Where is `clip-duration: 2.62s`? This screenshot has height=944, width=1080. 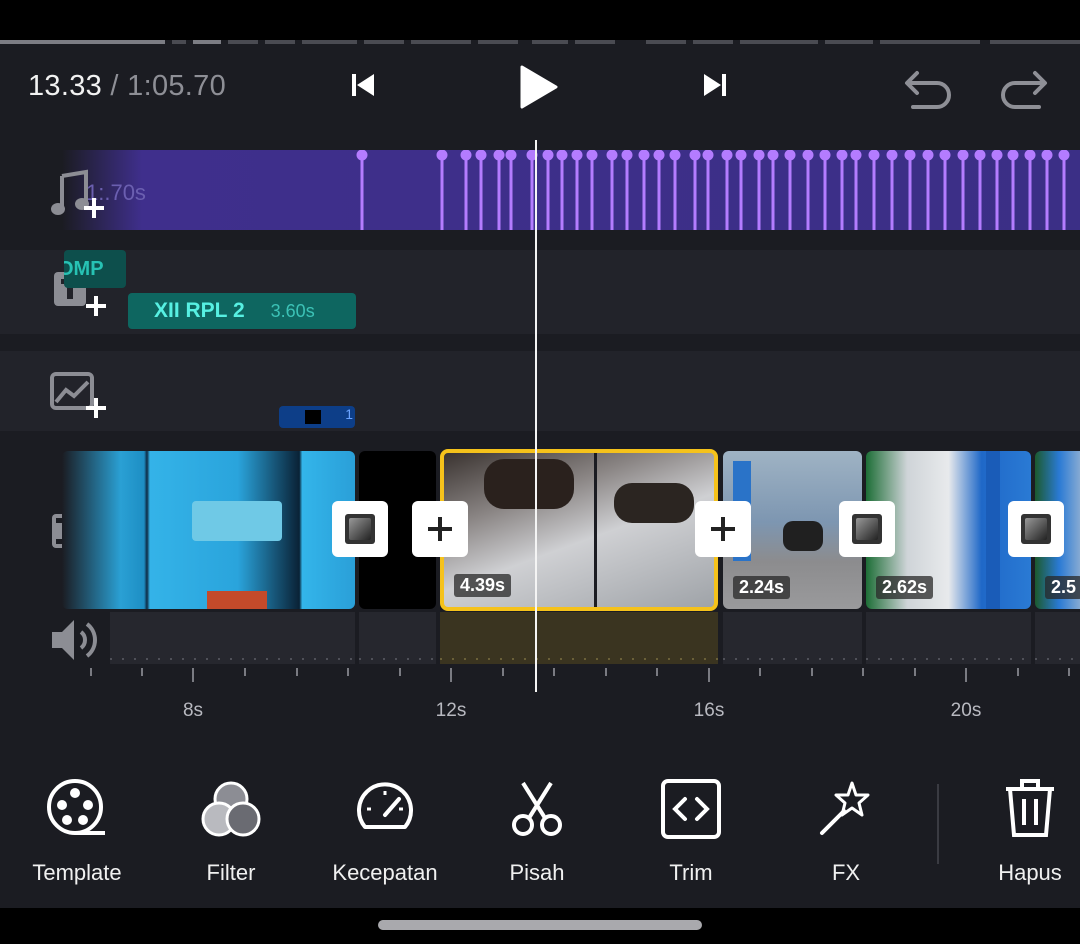 clip-duration: 2.62s is located at coordinates (905, 587).